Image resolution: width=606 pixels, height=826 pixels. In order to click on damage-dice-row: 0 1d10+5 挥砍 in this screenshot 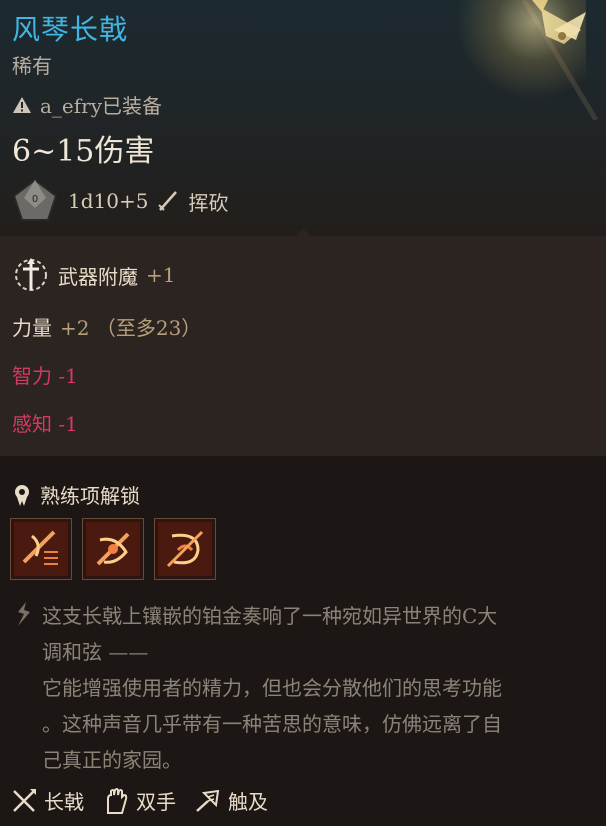, I will do `click(120, 201)`.